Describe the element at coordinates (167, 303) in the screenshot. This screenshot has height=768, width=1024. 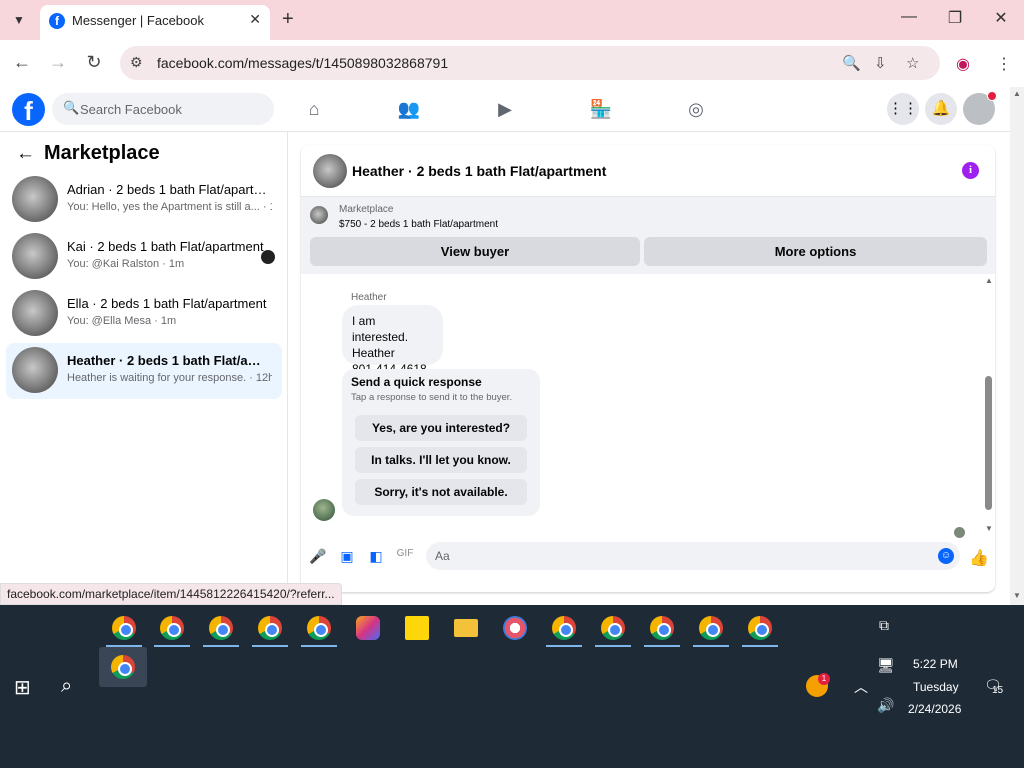
I see `conversation-name: Ella · 2 beds 1 bath Flat/apartment` at that location.